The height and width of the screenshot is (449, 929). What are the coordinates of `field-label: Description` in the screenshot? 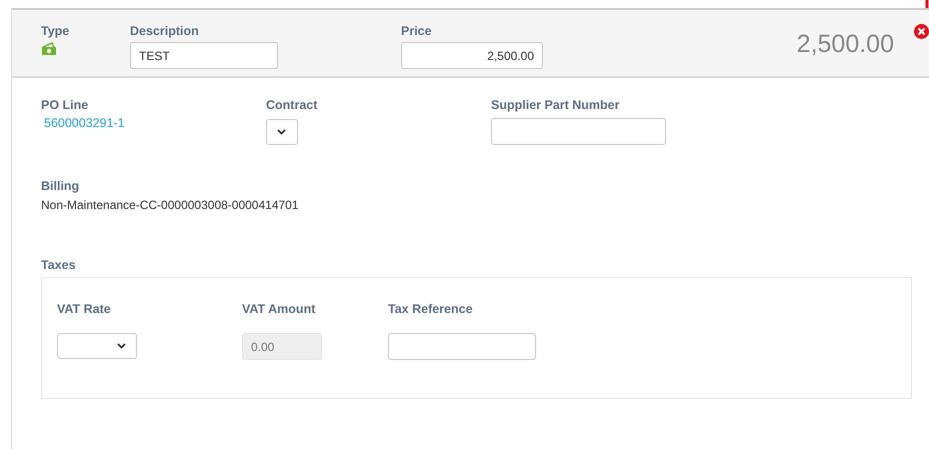 It's located at (164, 31).